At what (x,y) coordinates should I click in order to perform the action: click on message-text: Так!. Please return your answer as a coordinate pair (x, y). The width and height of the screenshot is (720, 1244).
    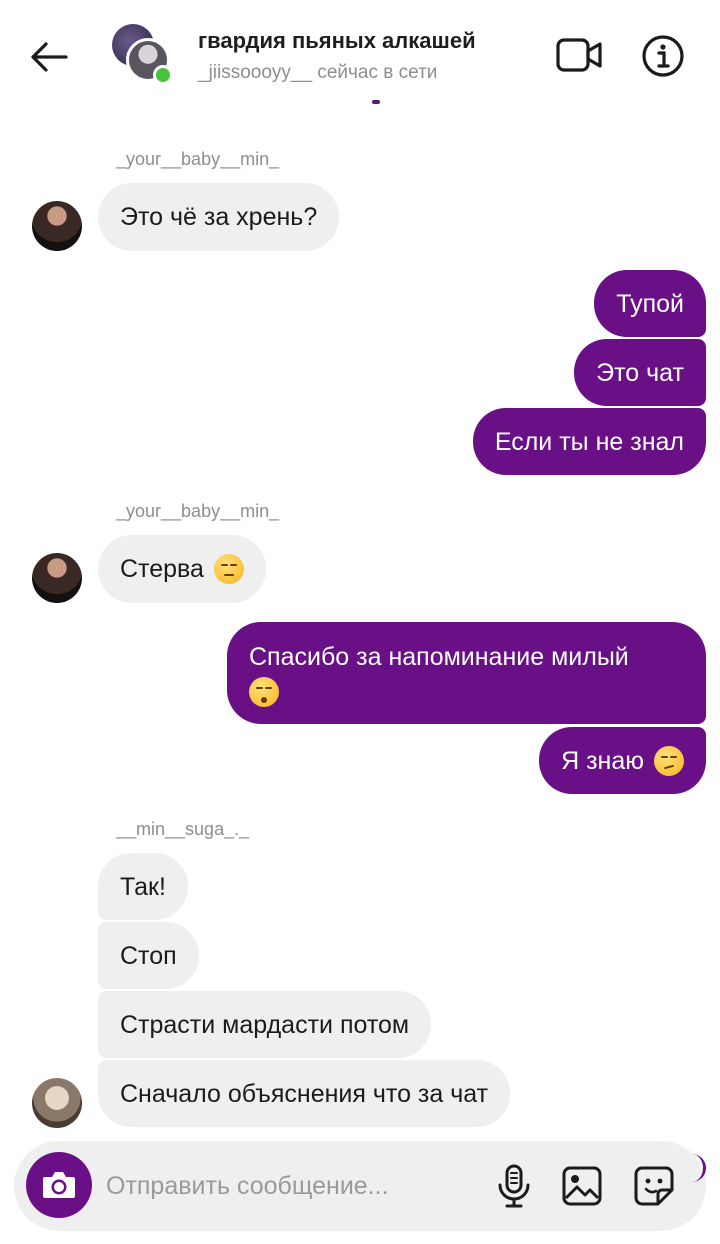
    Looking at the image, I should click on (143, 886).